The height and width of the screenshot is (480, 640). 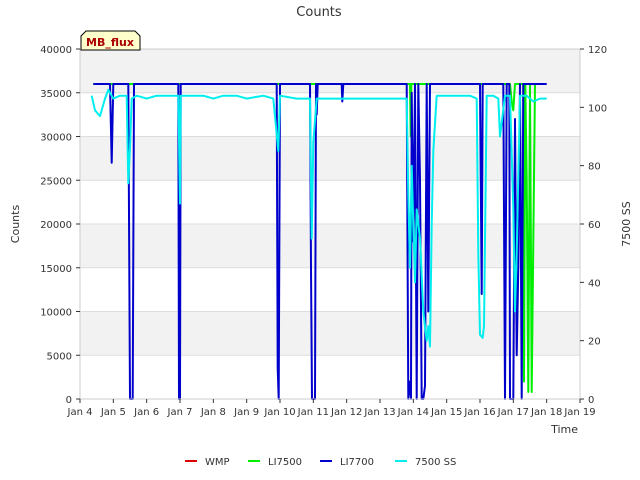 I want to click on site-label-box: MB_flux, so click(x=110, y=40).